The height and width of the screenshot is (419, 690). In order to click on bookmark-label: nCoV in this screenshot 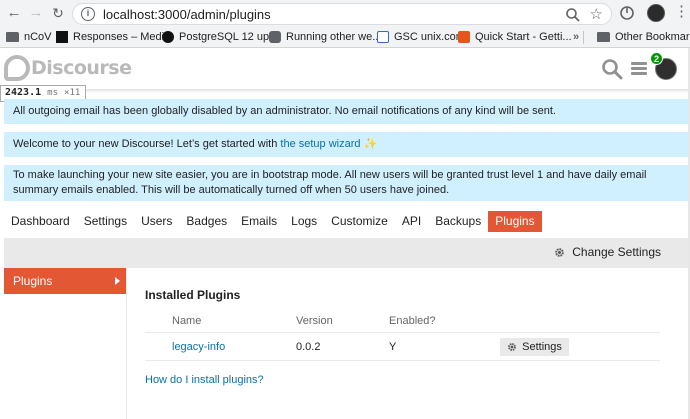, I will do `click(38, 37)`.